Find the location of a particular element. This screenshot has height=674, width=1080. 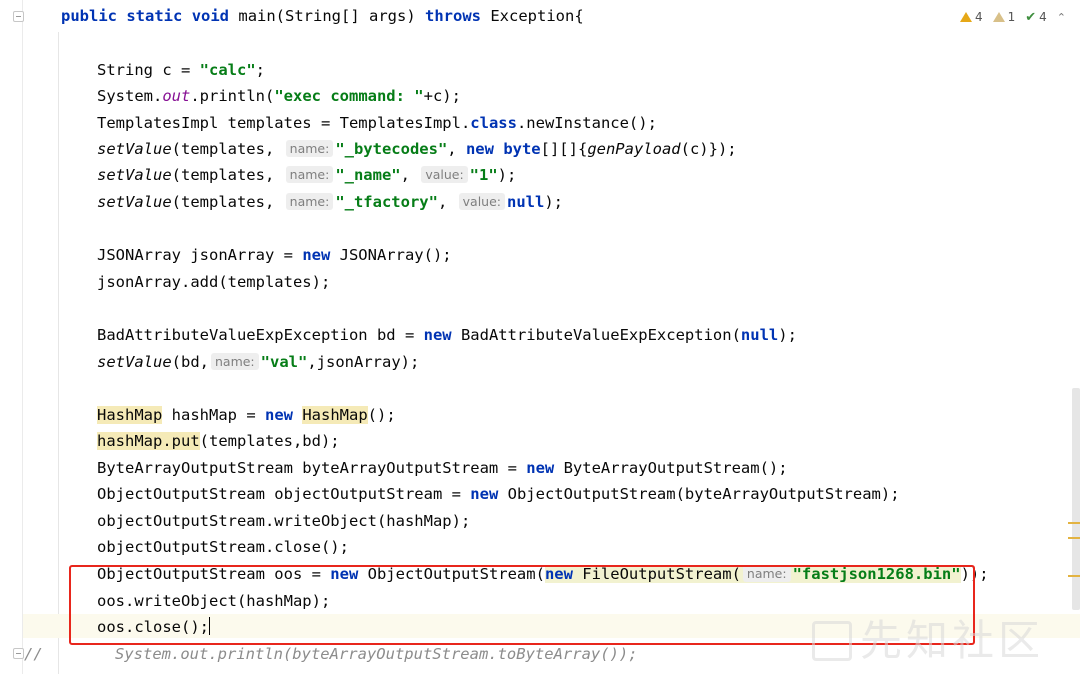

indent-guide is located at coordinates (58, 353).